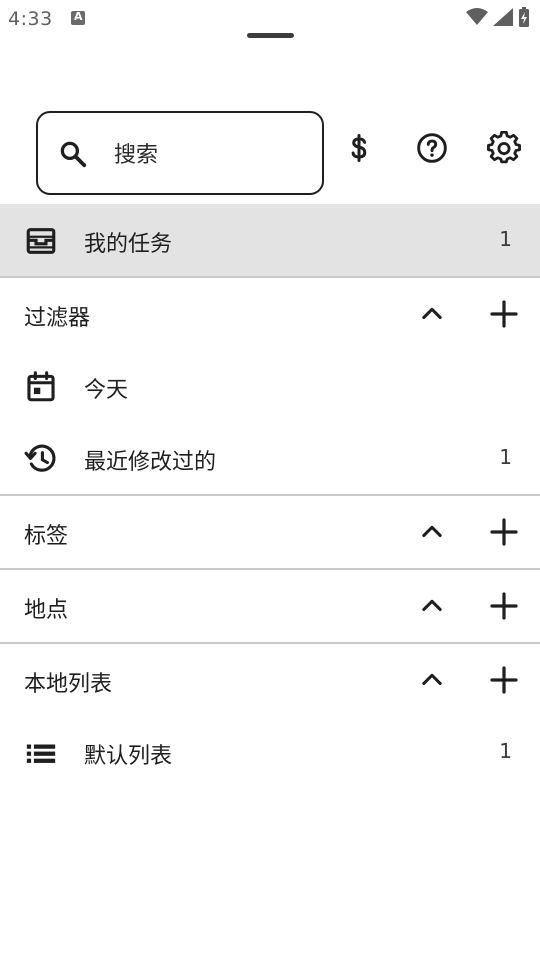  What do you see at coordinates (270, 606) in the screenshot?
I see `places-section-header: 地点` at bounding box center [270, 606].